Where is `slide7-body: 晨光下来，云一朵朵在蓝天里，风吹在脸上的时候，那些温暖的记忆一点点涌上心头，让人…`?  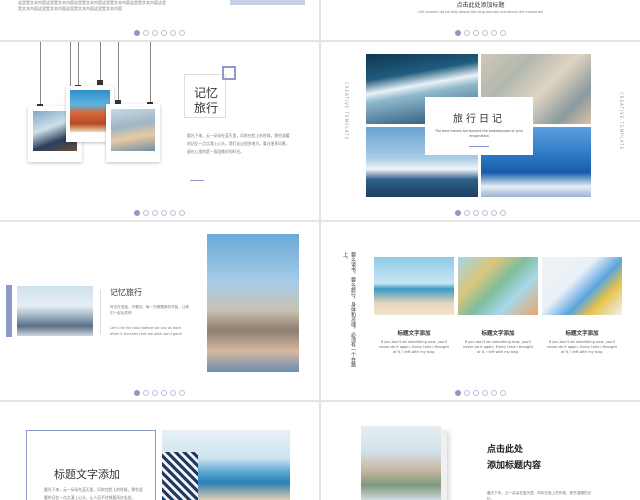
slide7-body: 晨光下来，云一朵朵在蓝天里，风吹在脸上的时候，那些温暖的记忆一点点涌上心头，让人… is located at coordinates (93, 493).